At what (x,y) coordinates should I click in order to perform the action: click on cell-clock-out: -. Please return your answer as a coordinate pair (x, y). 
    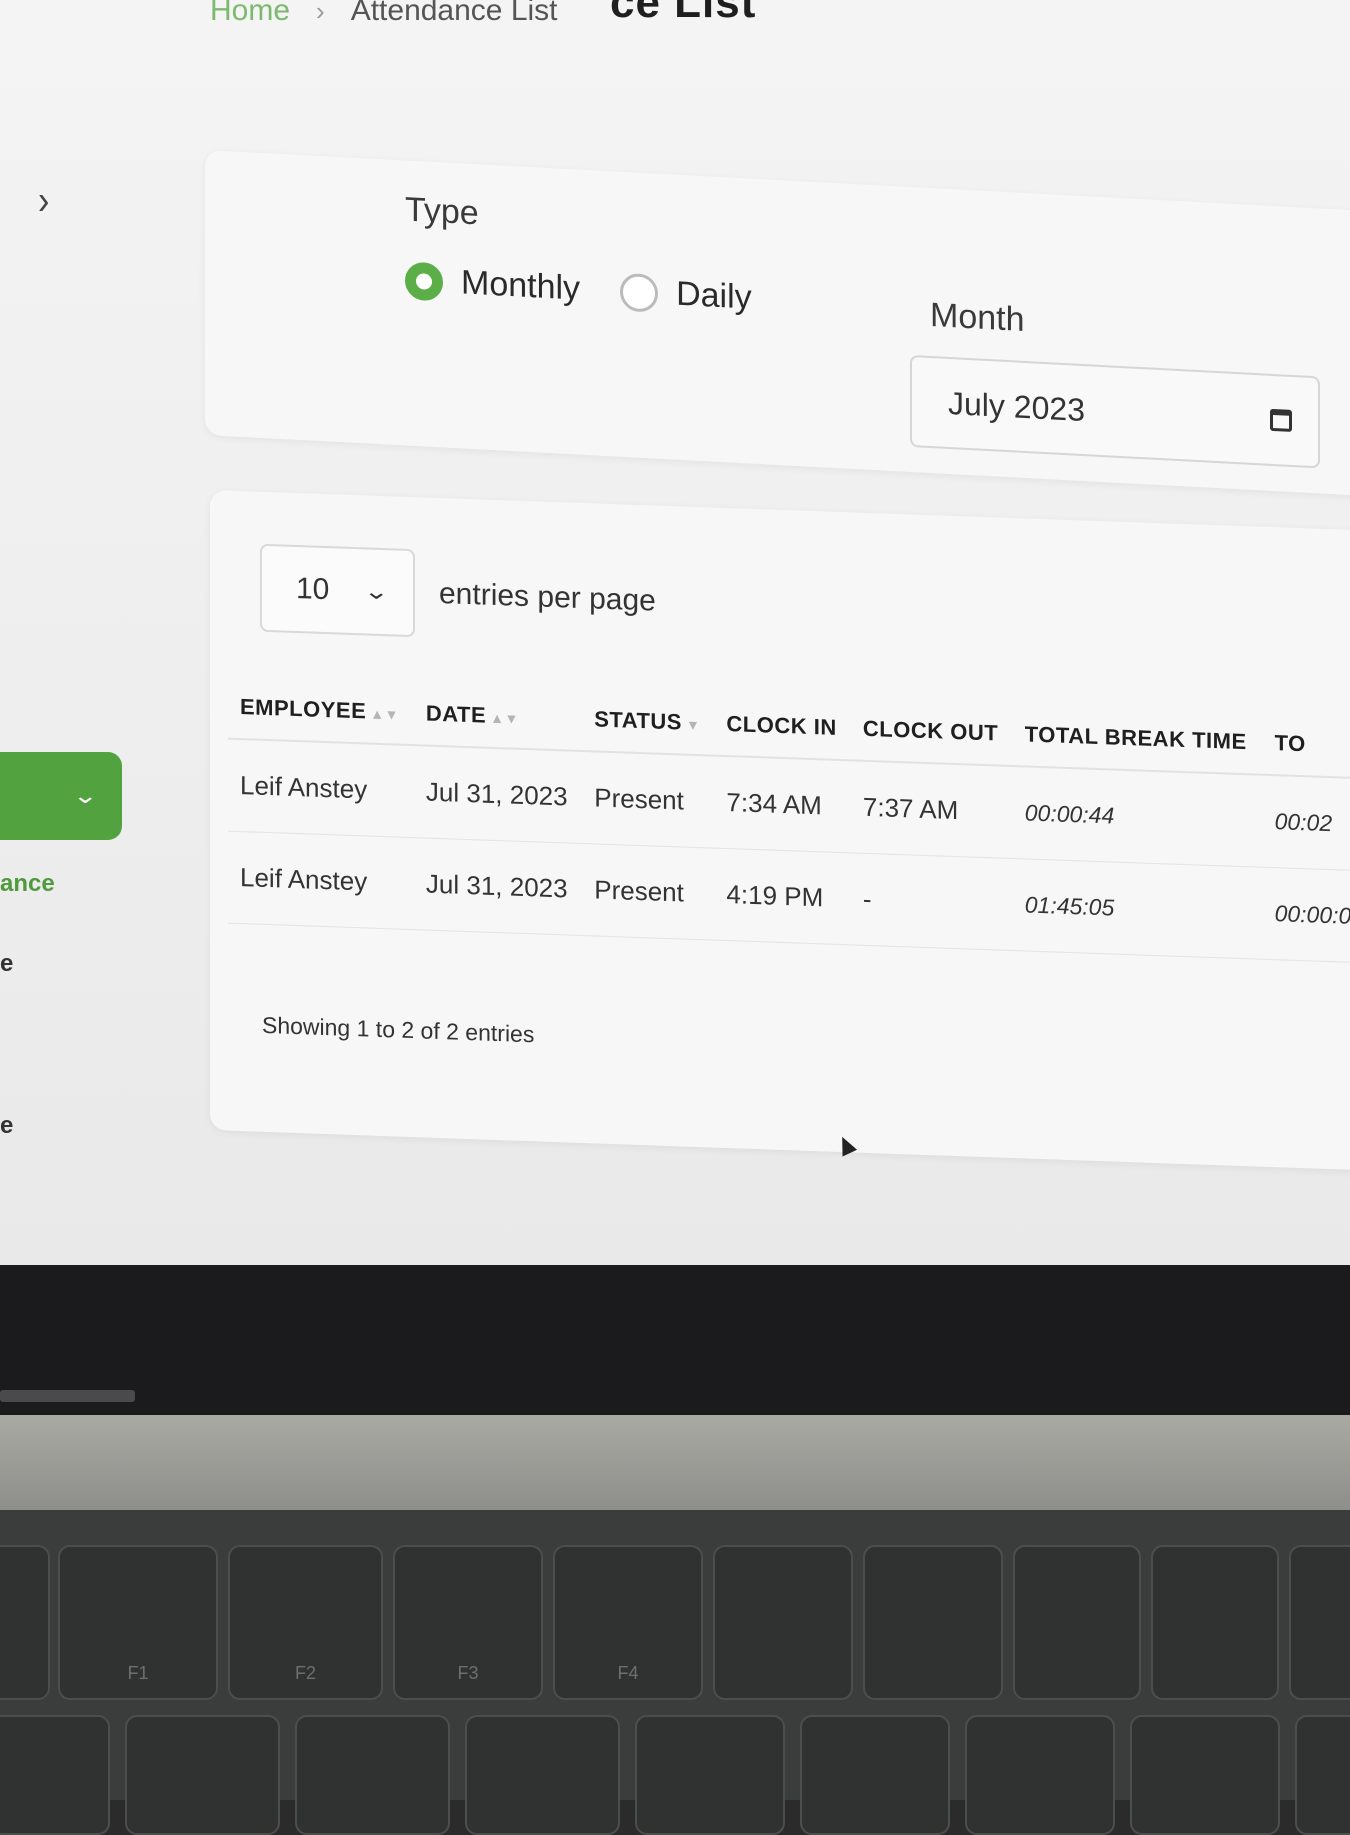
    Looking at the image, I should click on (931, 901).